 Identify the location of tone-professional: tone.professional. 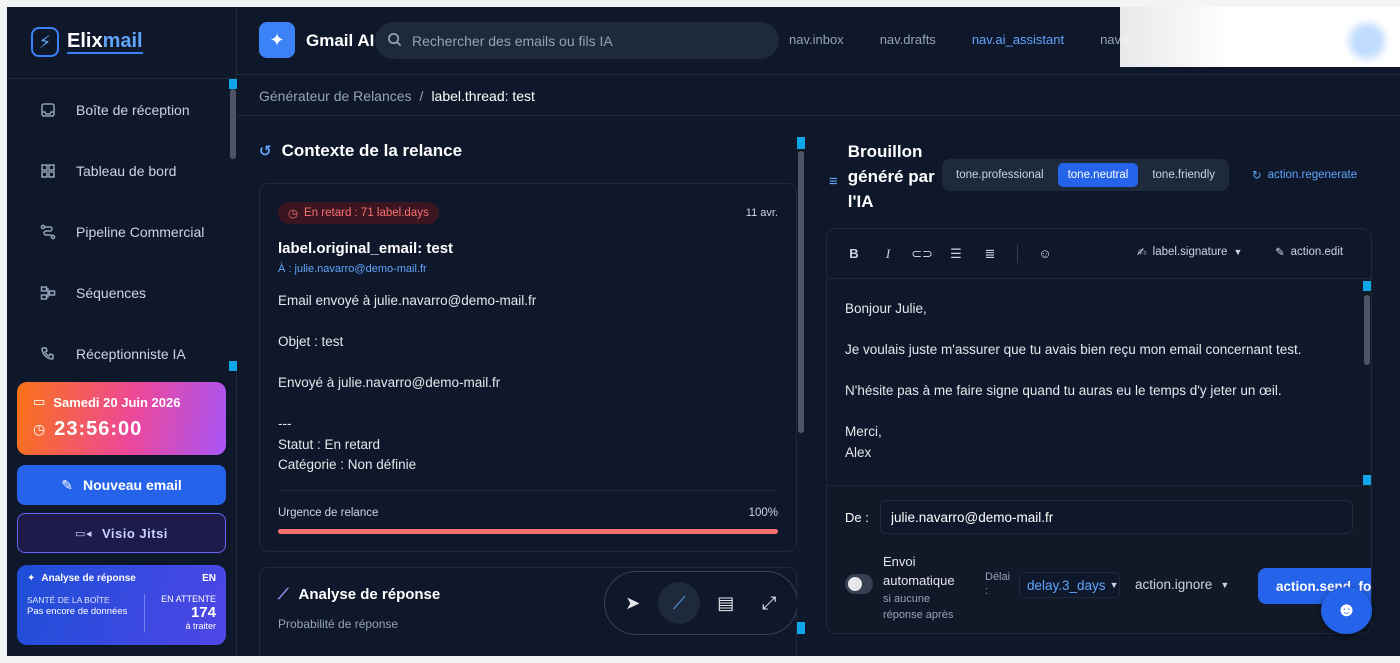
(1000, 175).